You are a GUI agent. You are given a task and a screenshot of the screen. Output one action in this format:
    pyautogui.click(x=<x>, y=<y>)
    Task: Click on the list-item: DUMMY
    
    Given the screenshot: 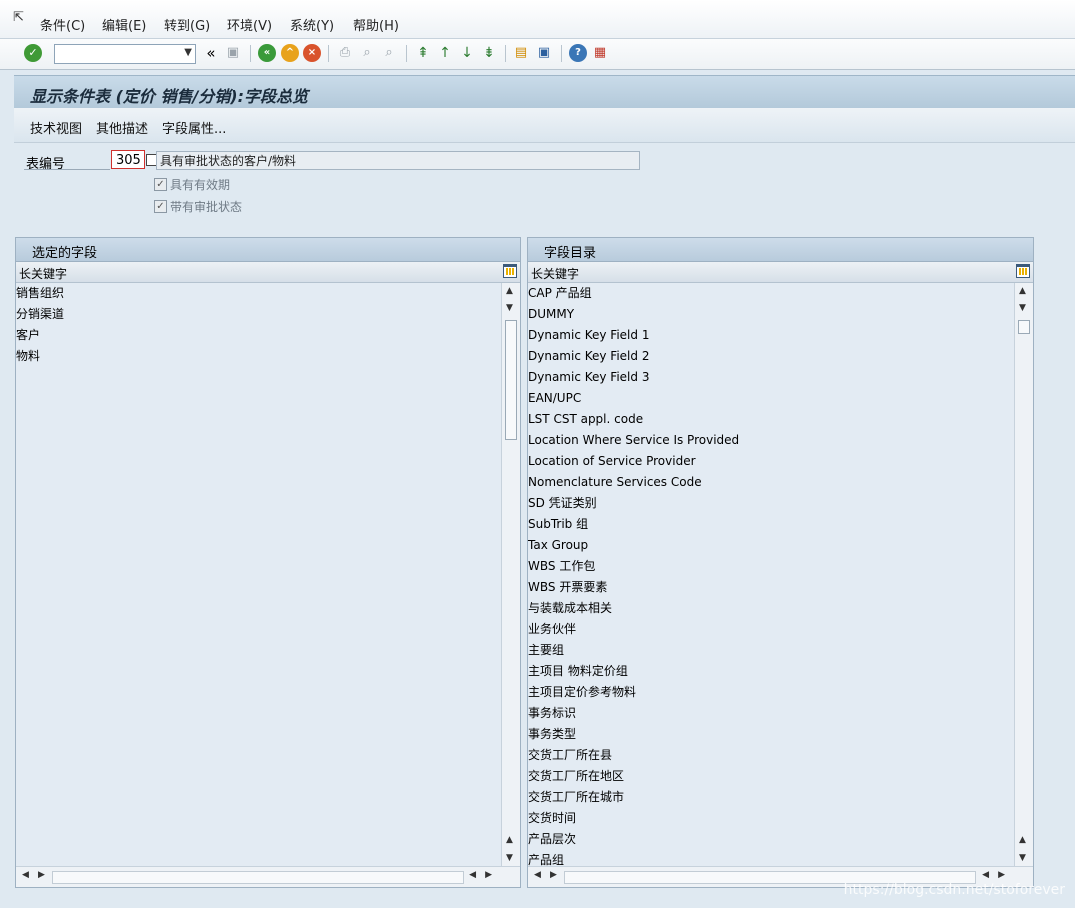 What is the action you would take?
    pyautogui.click(x=771, y=314)
    